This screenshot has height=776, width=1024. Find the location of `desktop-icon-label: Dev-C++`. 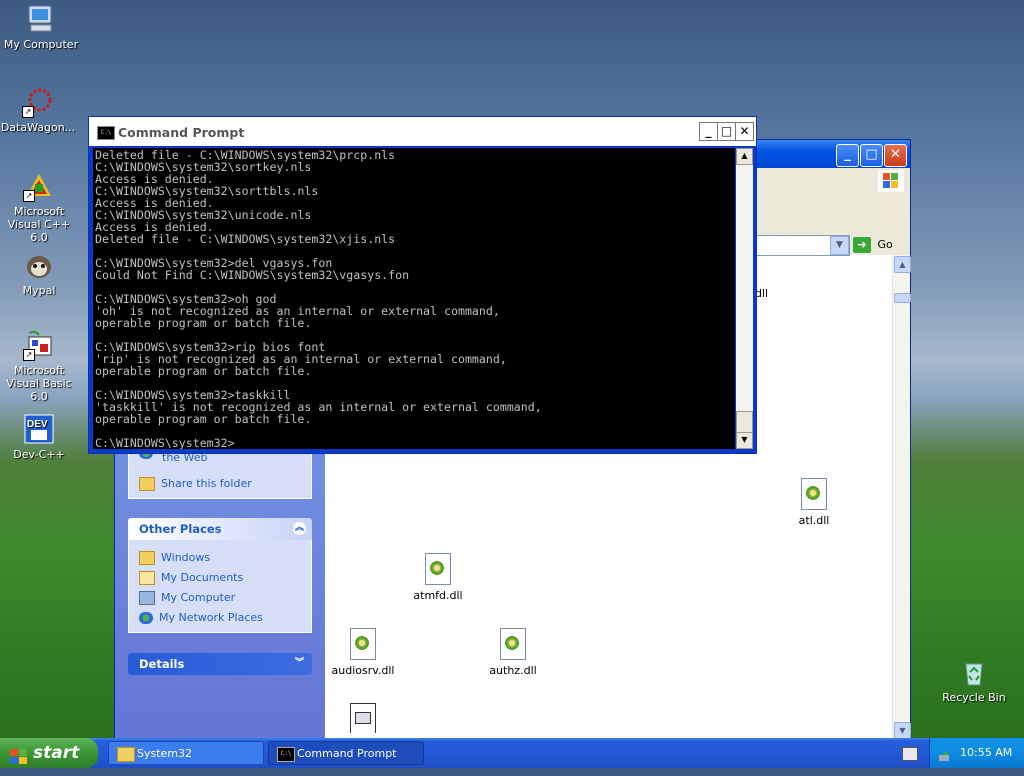

desktop-icon-label: Dev-C++ is located at coordinates (39, 454).